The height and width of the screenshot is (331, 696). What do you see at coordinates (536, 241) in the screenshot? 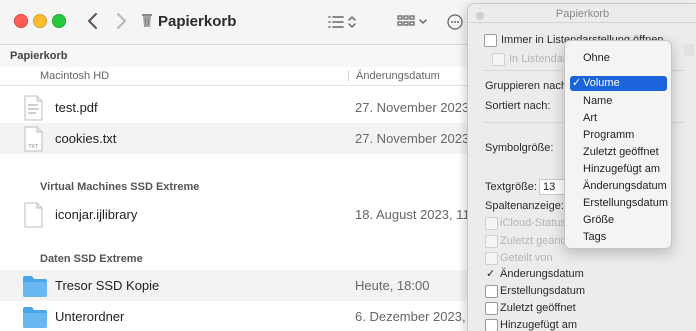
I see `last-modified-label: Zuletzt geände` at bounding box center [536, 241].